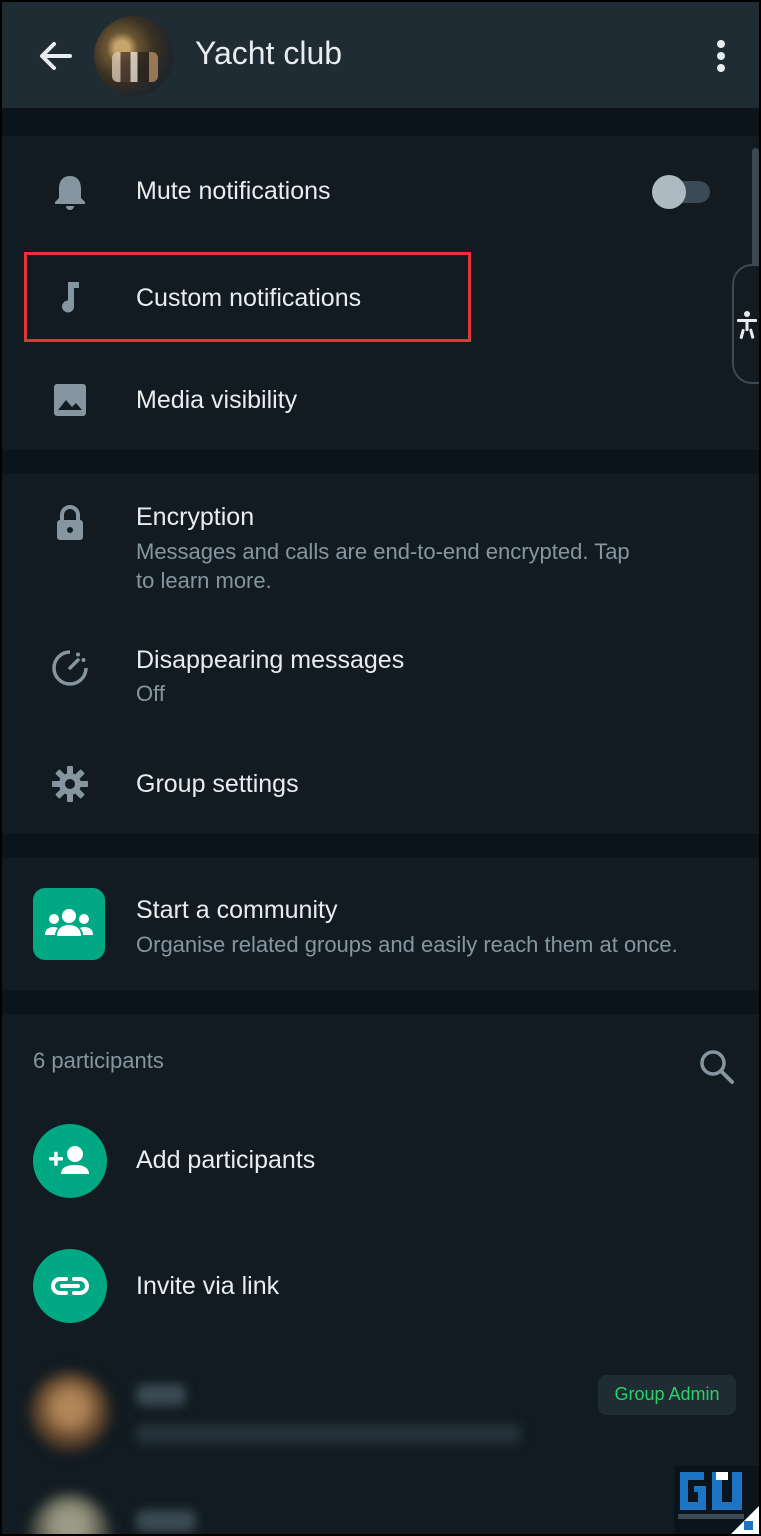 The image size is (761, 1536). Describe the element at coordinates (755, 211) in the screenshot. I see `scrollbar` at that location.